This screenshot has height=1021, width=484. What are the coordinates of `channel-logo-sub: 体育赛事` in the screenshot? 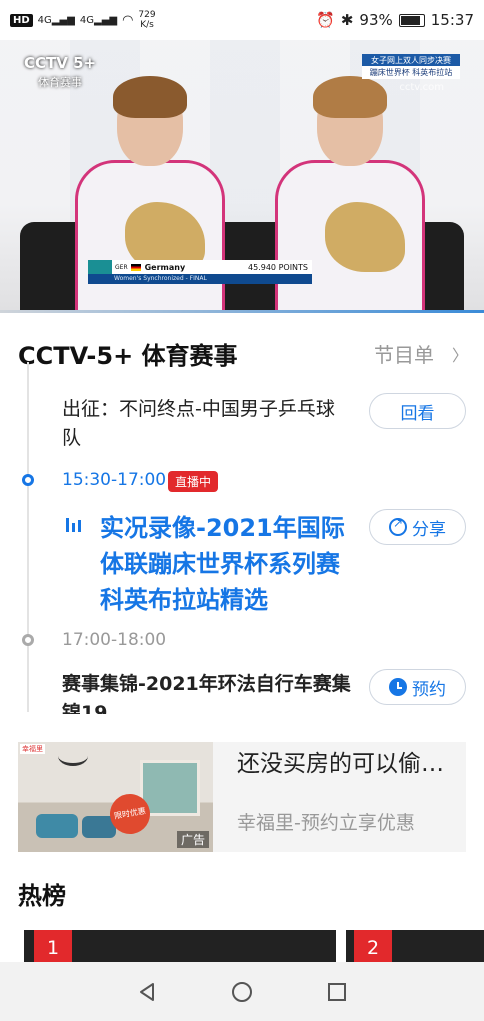 It's located at (60, 82).